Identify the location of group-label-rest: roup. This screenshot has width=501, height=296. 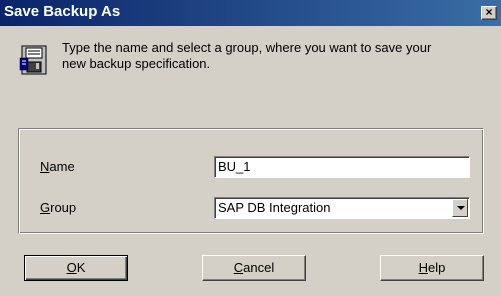
(63, 207).